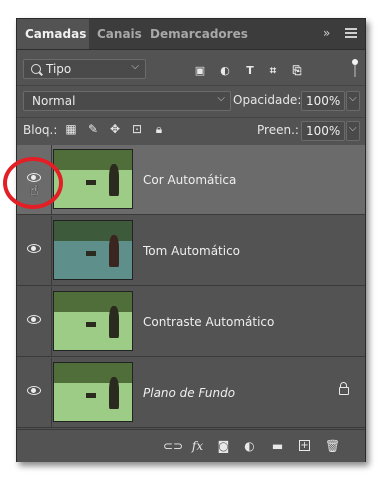 The width and height of the screenshot is (383, 480). I want to click on layer-row-plano-de-fundo: Plano de Fundo, so click(191, 393).